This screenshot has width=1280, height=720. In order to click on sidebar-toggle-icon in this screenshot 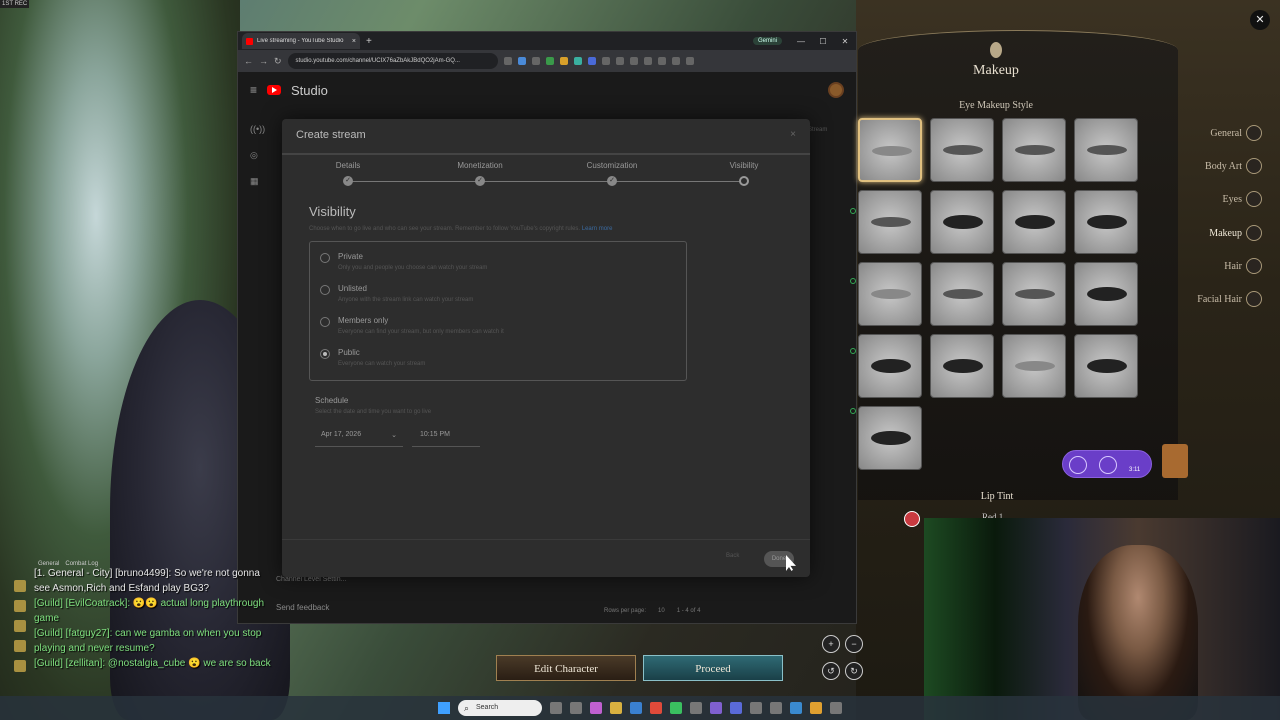, I will do `click(661, 61)`.